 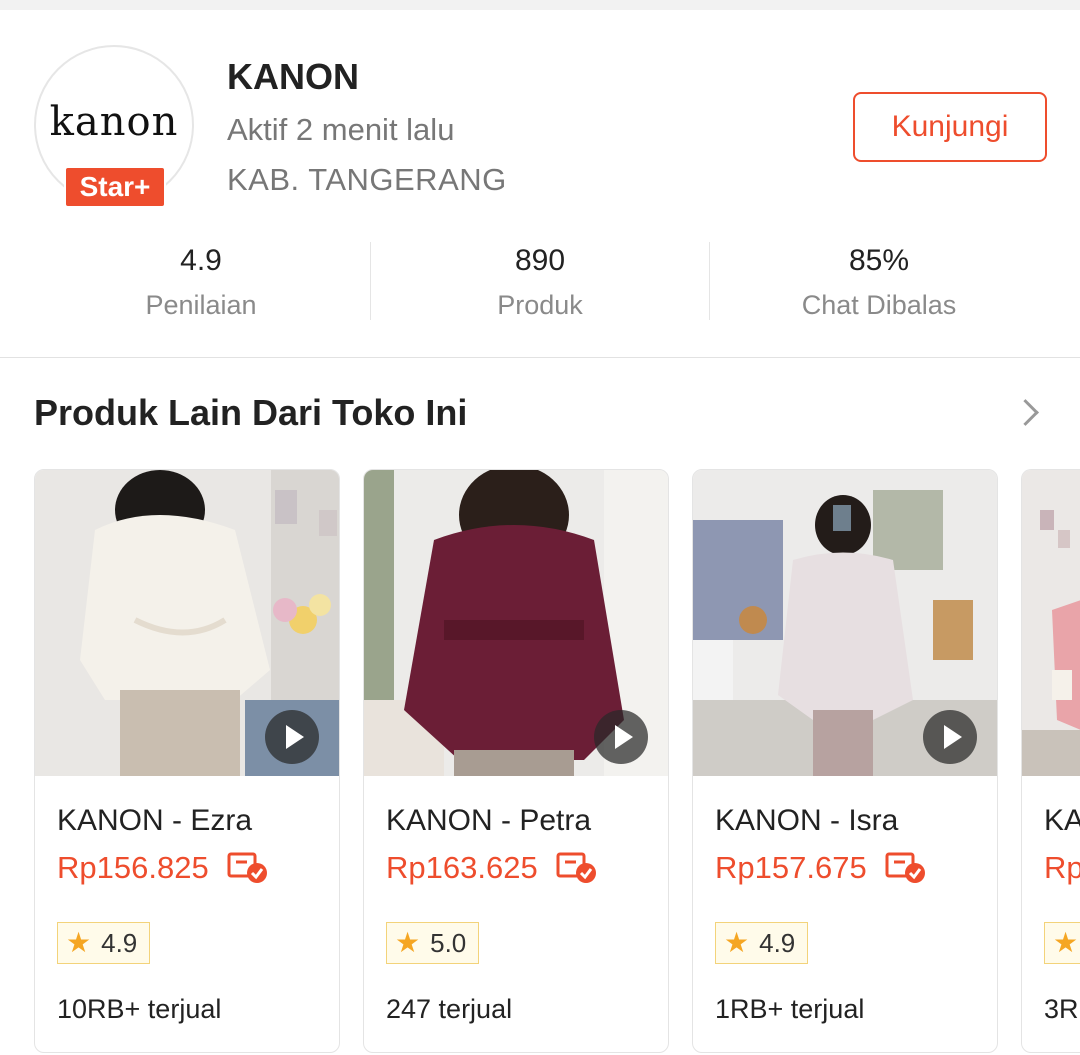 I want to click on product-price-row: Rp157.675, so click(x=821, y=870).